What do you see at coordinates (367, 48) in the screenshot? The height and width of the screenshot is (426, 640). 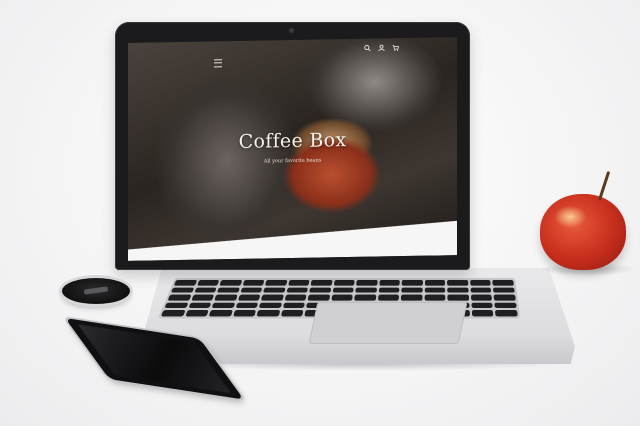 I see `search-icon` at bounding box center [367, 48].